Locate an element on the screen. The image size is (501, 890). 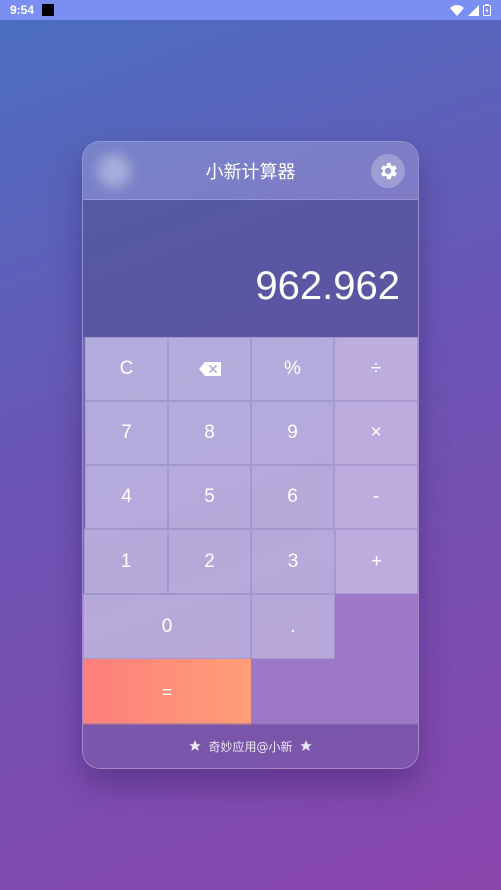
status-bar: 9:54 is located at coordinates (250, 10).